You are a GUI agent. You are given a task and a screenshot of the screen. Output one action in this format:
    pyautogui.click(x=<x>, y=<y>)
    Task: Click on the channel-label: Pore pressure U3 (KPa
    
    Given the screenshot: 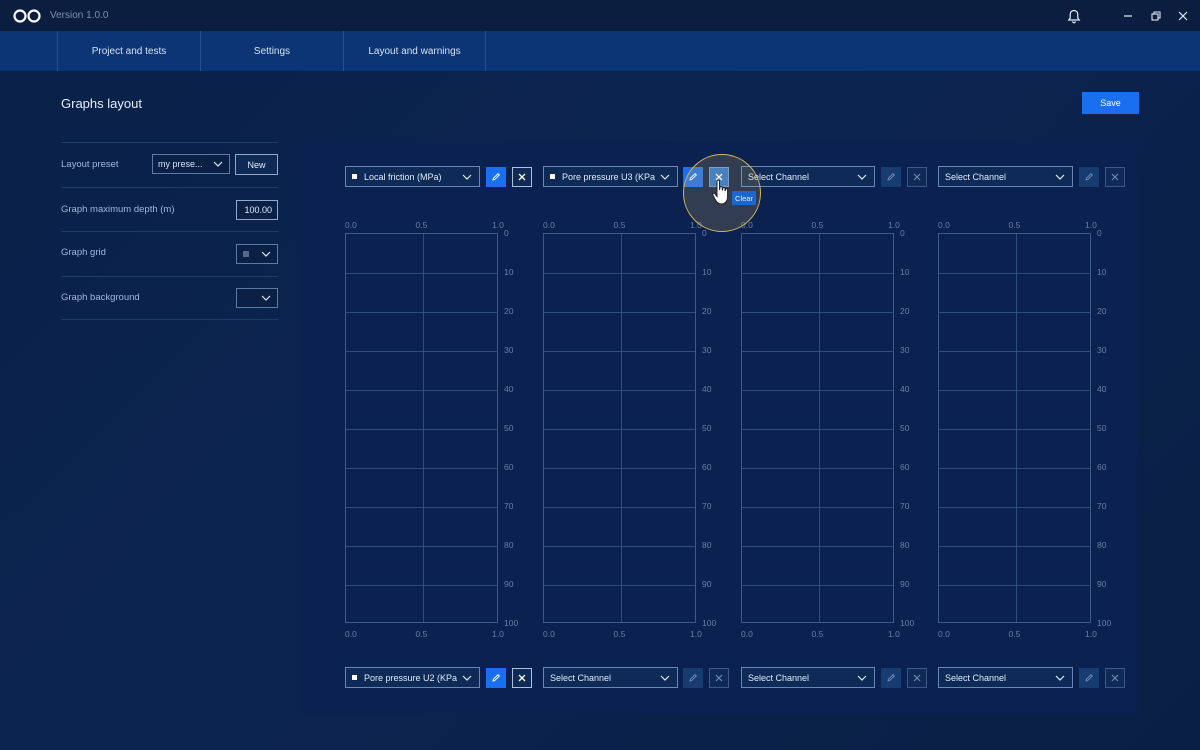 What is the action you would take?
    pyautogui.click(x=609, y=176)
    